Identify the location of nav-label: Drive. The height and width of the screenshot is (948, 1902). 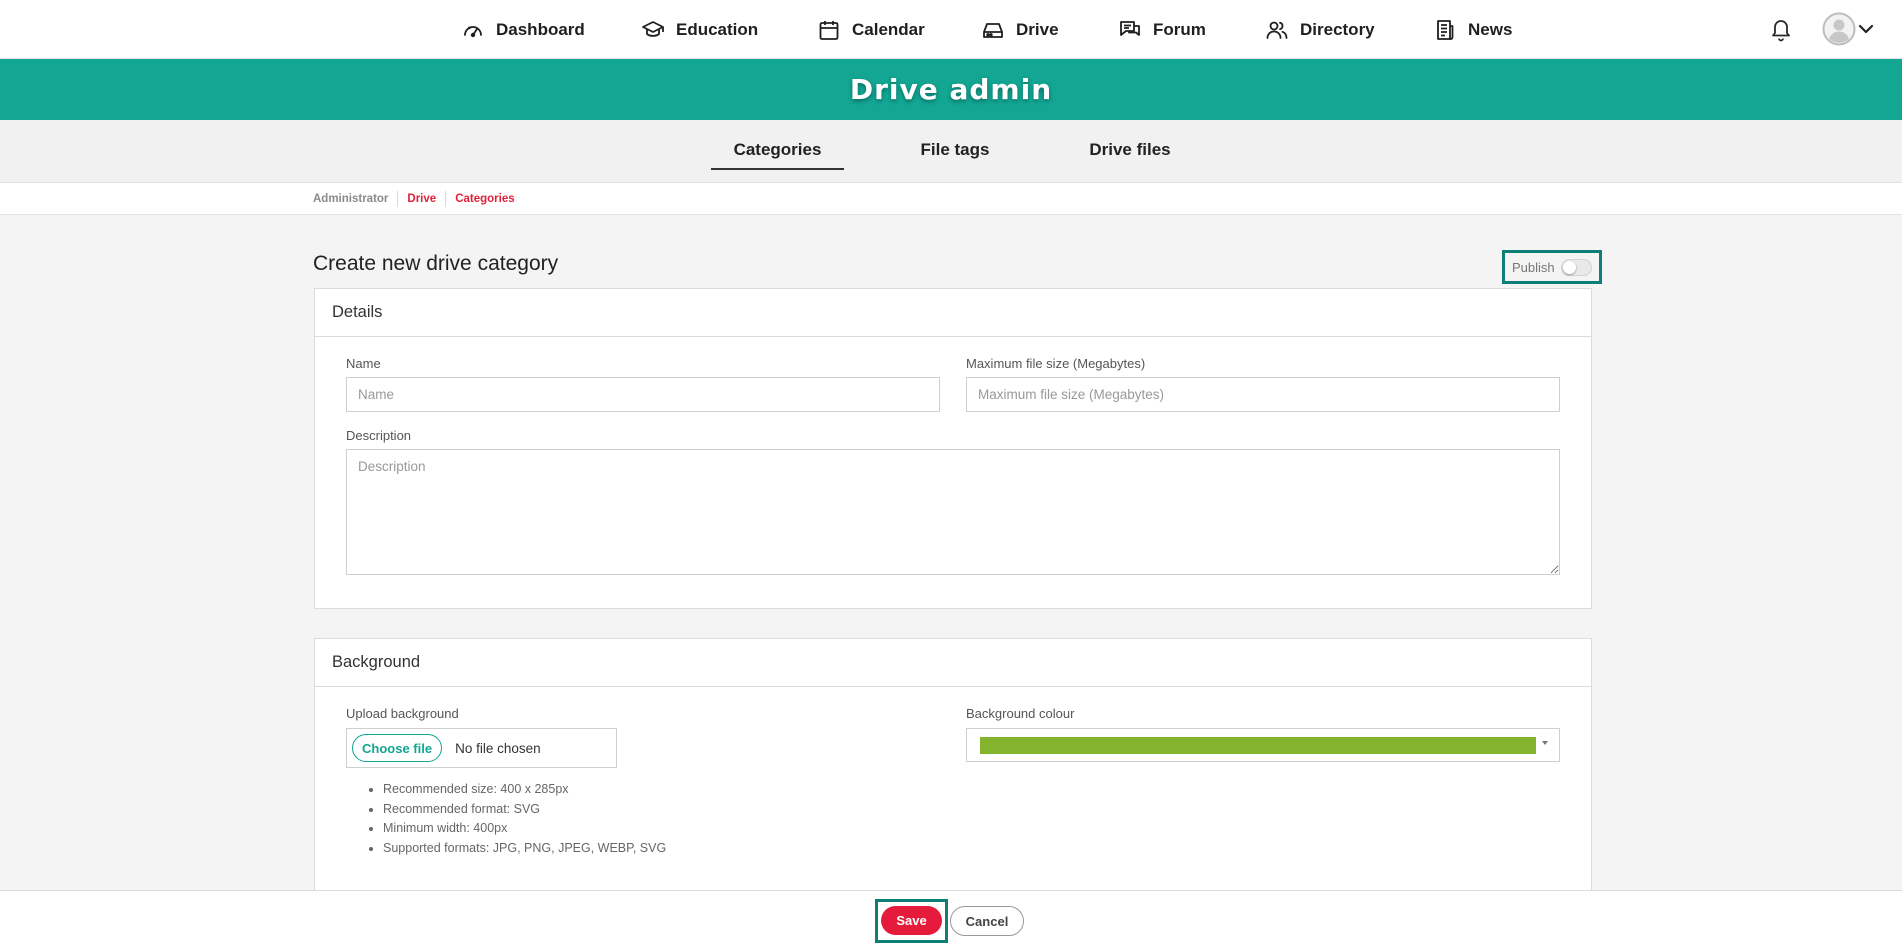
(1037, 29).